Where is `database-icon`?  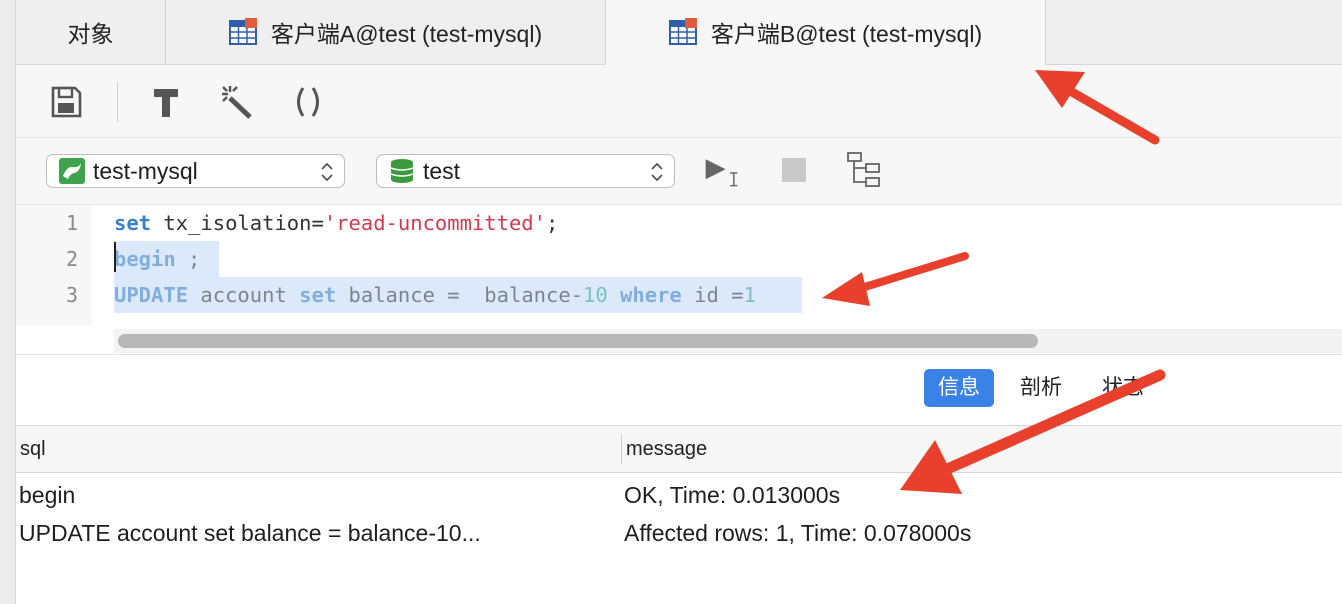 database-icon is located at coordinates (402, 171).